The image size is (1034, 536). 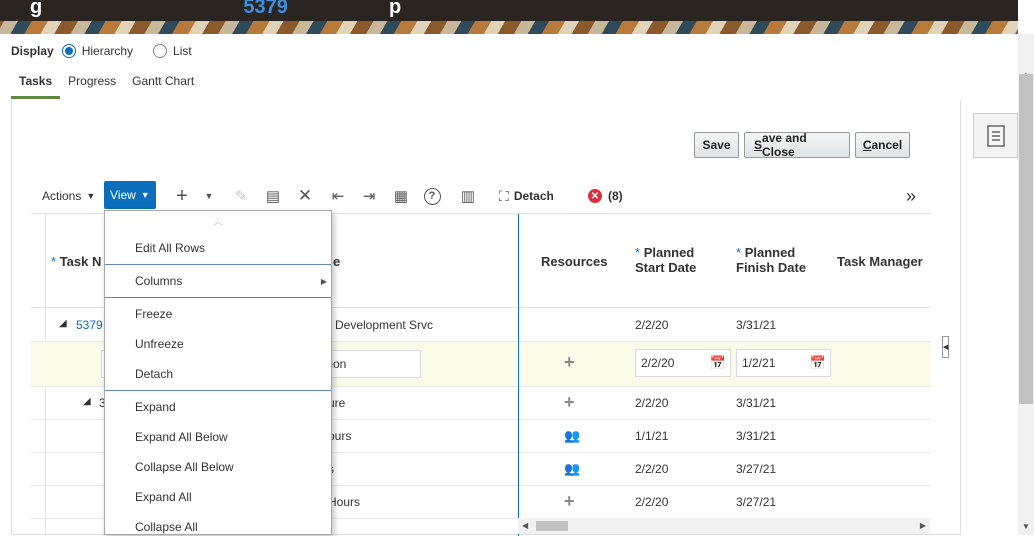 I want to click on error-icon: ✕, so click(x=595, y=196).